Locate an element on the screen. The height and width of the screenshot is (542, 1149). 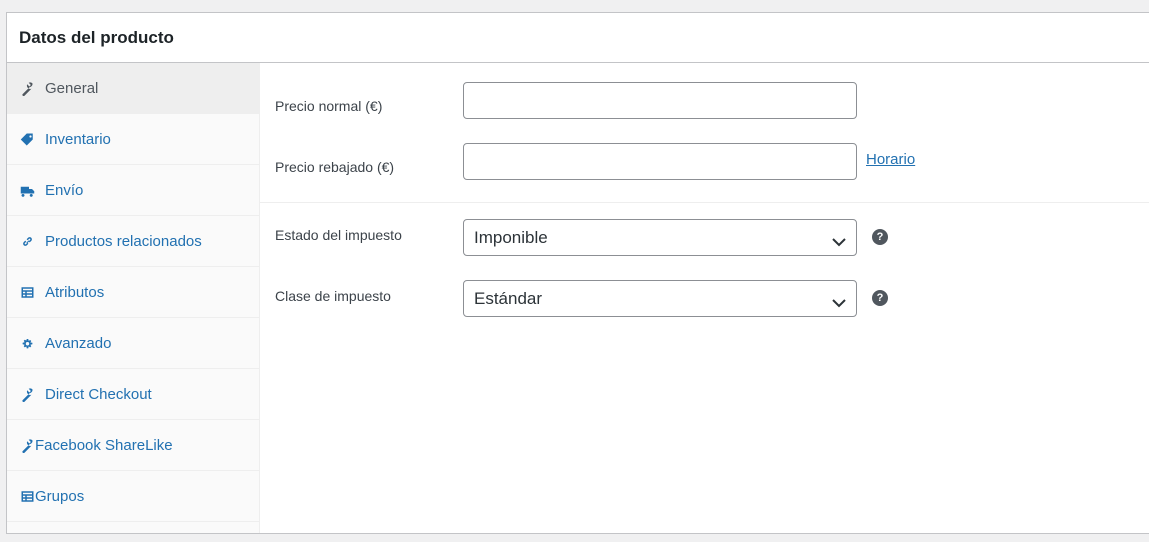
tab-direct-checkout: Direct Checkout is located at coordinates (133, 394).